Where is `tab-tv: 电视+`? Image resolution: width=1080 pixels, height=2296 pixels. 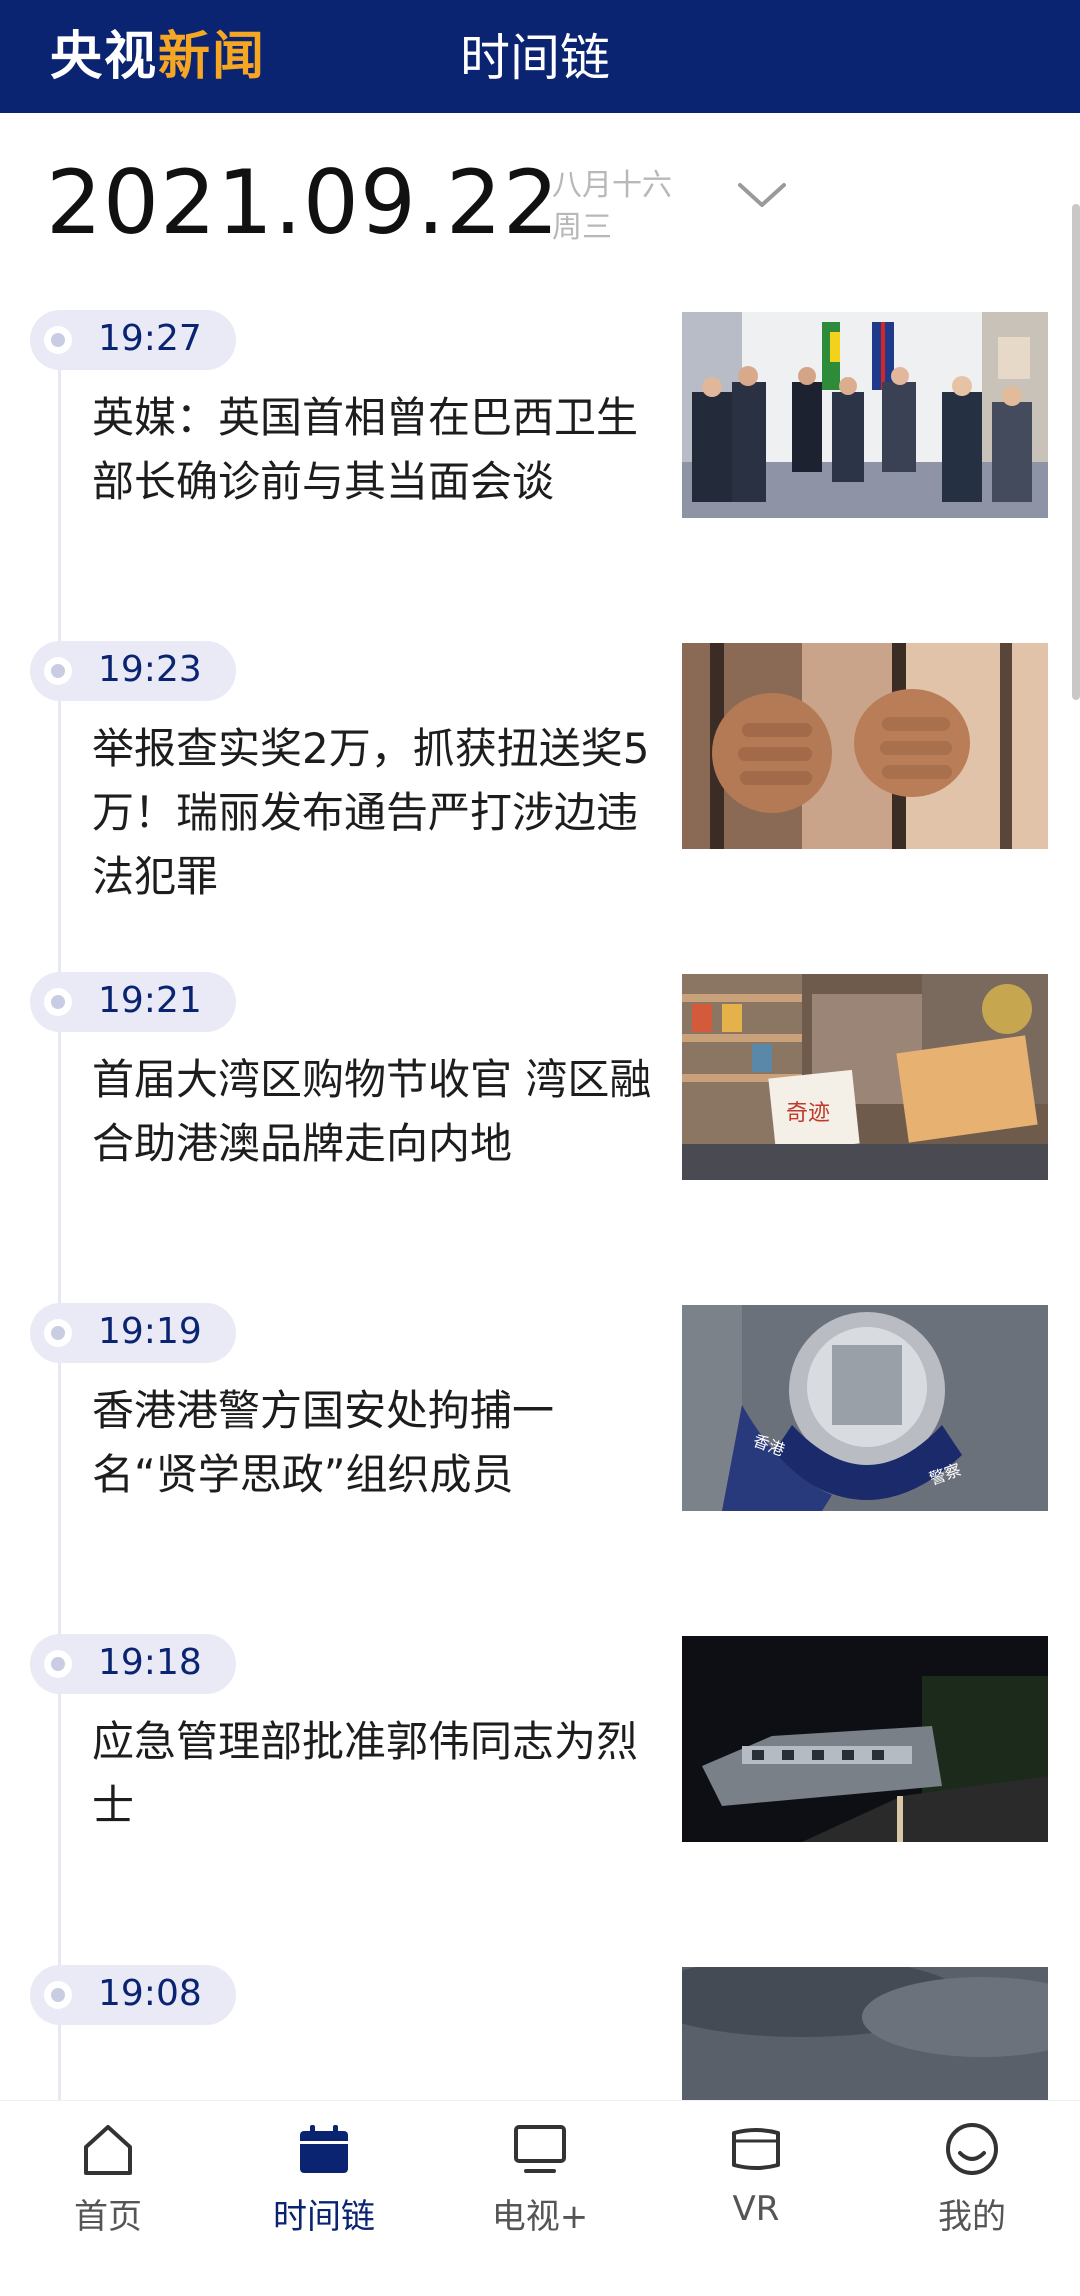
tab-tv: 电视+ is located at coordinates (540, 2179).